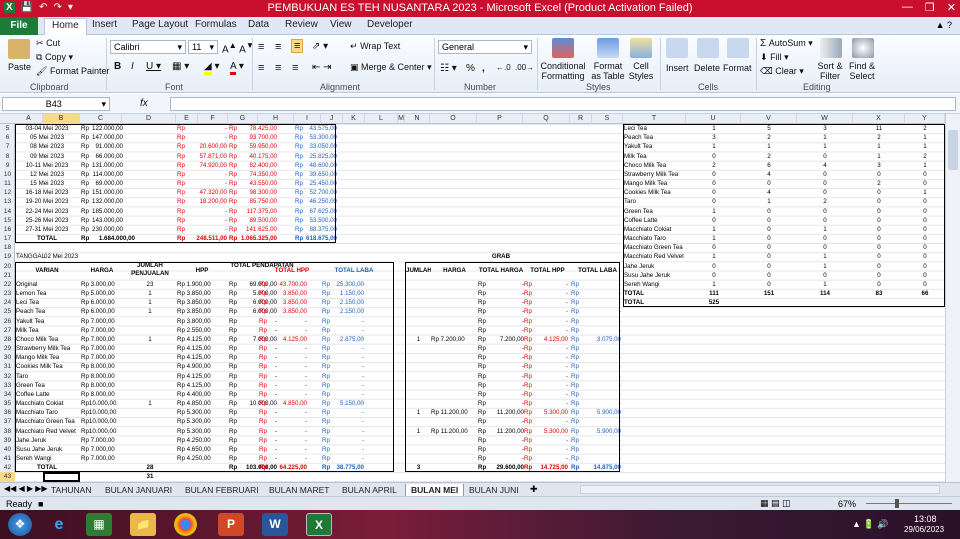 The image size is (960, 539). What do you see at coordinates (7, 293) in the screenshot?
I see `row-header: 23` at bounding box center [7, 293].